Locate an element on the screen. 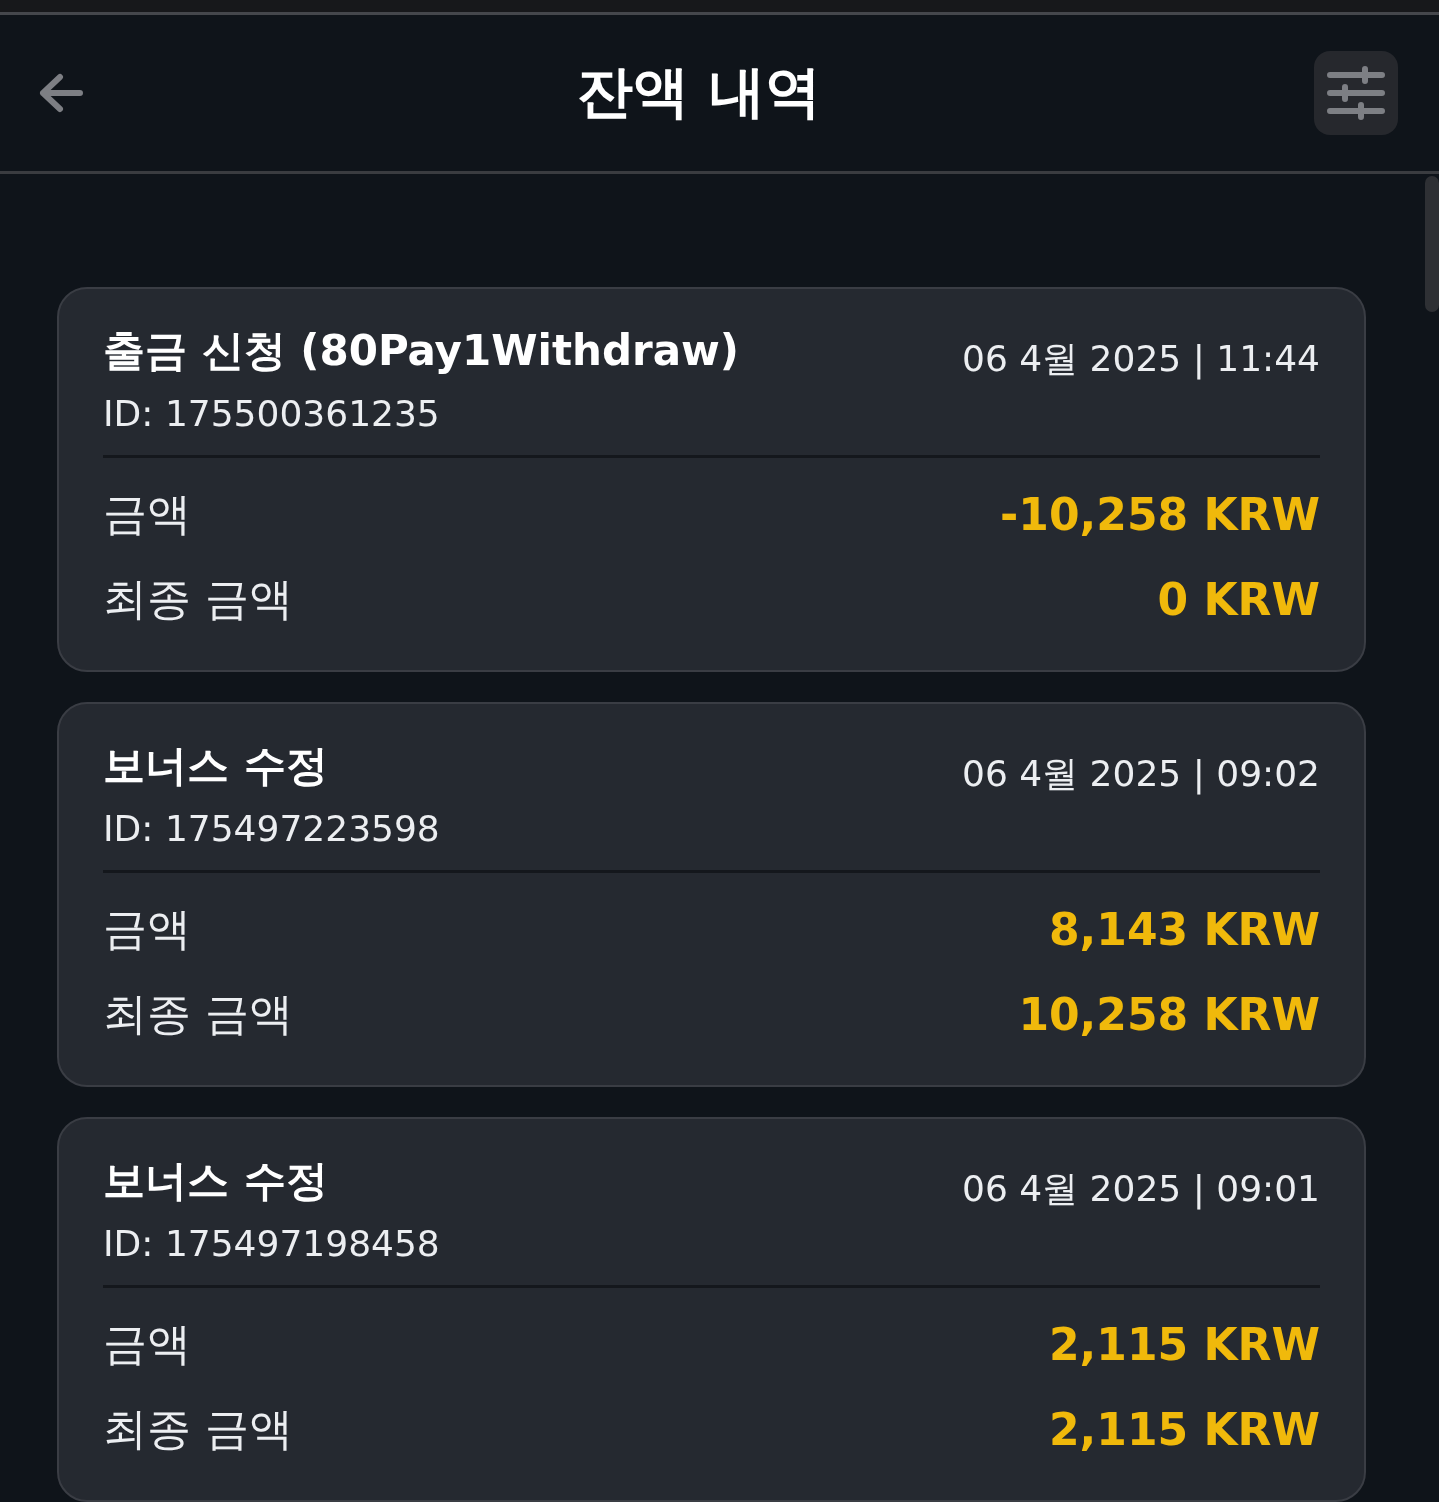 The width and height of the screenshot is (1439, 1502). amount-value: -10,258 KRW is located at coordinates (1160, 514).